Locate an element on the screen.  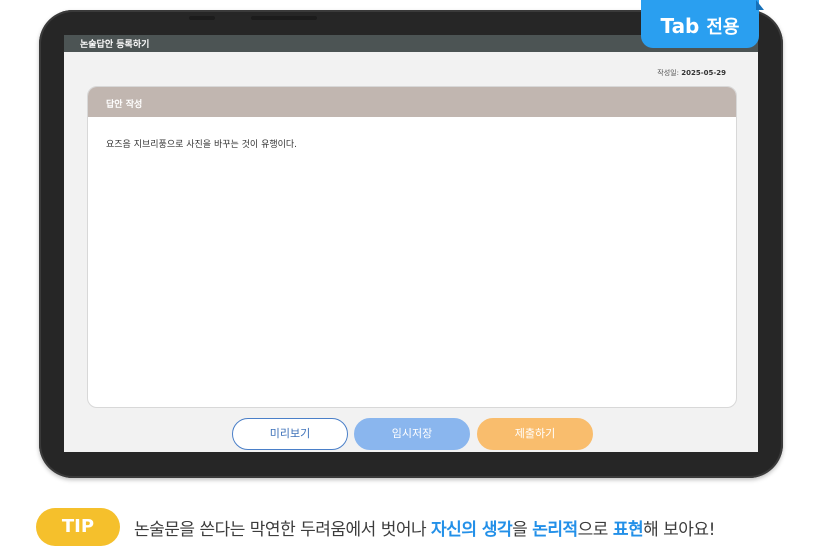
tab-only-badge: Tab 전용 is located at coordinates (700, 24).